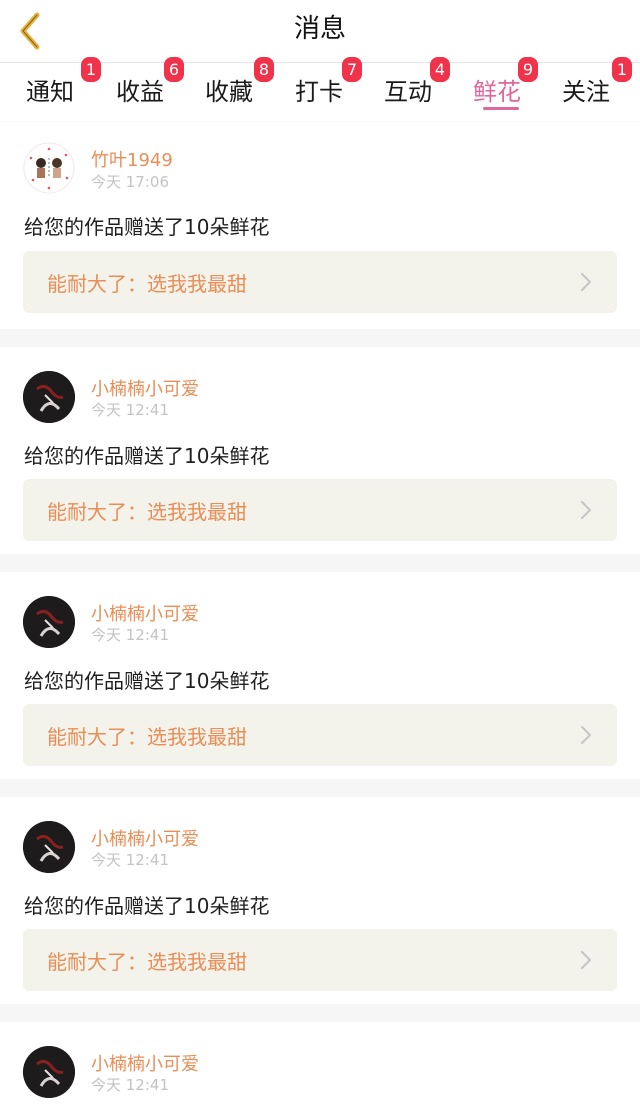  What do you see at coordinates (408, 92) in the screenshot?
I see `tab-label: 互动` at bounding box center [408, 92].